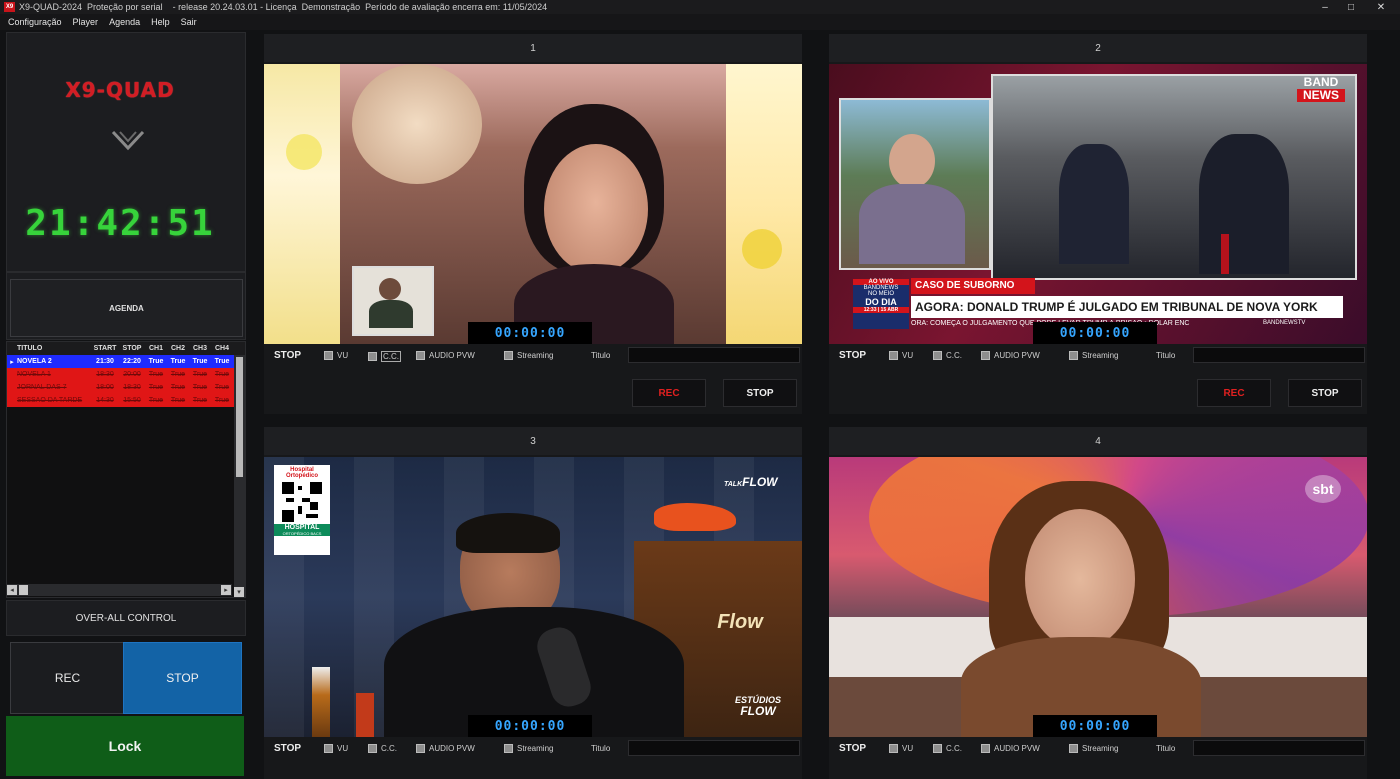 The width and height of the screenshot is (1400, 779). What do you see at coordinates (120, 223) in the screenshot?
I see `digital-clock: 21:42:51` at bounding box center [120, 223].